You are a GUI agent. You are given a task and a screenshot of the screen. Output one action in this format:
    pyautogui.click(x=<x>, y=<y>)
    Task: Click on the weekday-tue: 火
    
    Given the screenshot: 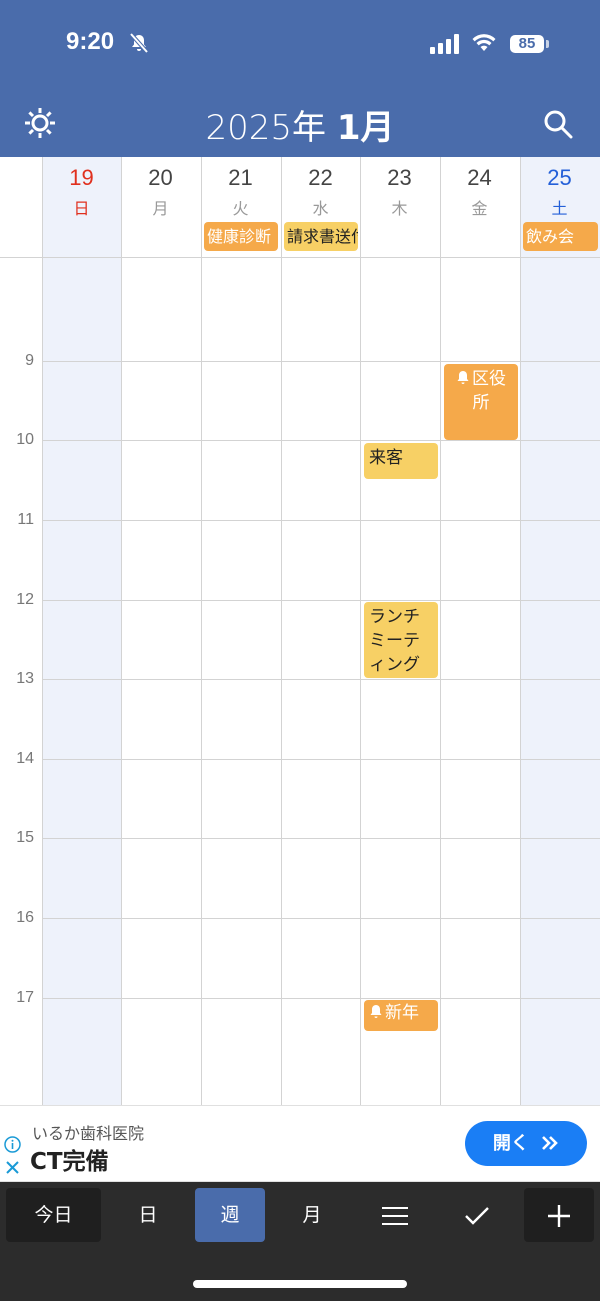 What is the action you would take?
    pyautogui.click(x=240, y=208)
    